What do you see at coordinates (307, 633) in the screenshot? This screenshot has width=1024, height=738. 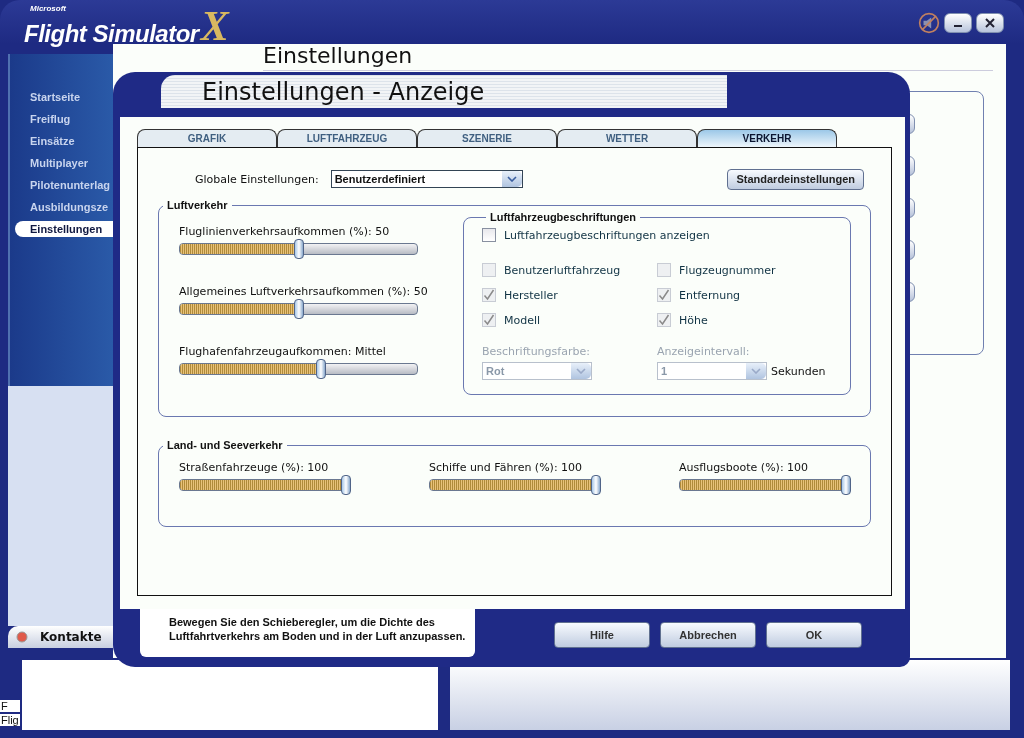 I see `help-text: Bewegen Sie den Schieberegler, um die Dichte des Luftfahrtverkehrs am Boden und in der Luft anzupassen.` at bounding box center [307, 633].